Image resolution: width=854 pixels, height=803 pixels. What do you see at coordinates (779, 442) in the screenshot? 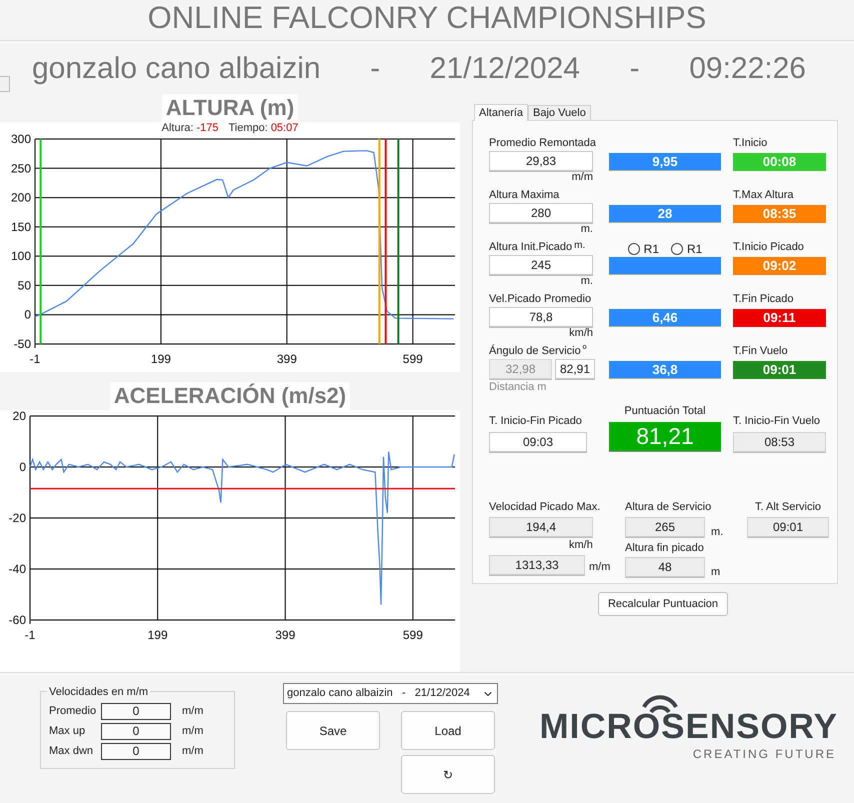
I see `value-field: 08:53` at bounding box center [779, 442].